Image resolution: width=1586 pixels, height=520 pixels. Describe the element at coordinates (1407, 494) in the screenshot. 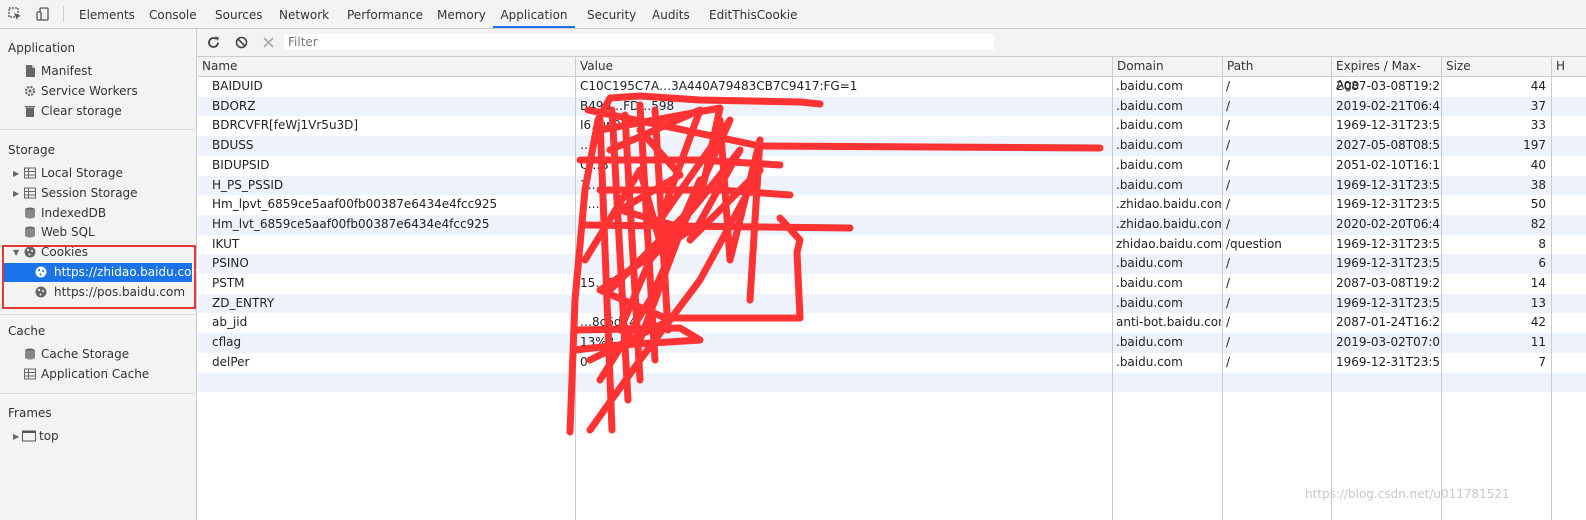

I see `watermark: https://blog.csdn.net/u011781521` at that location.